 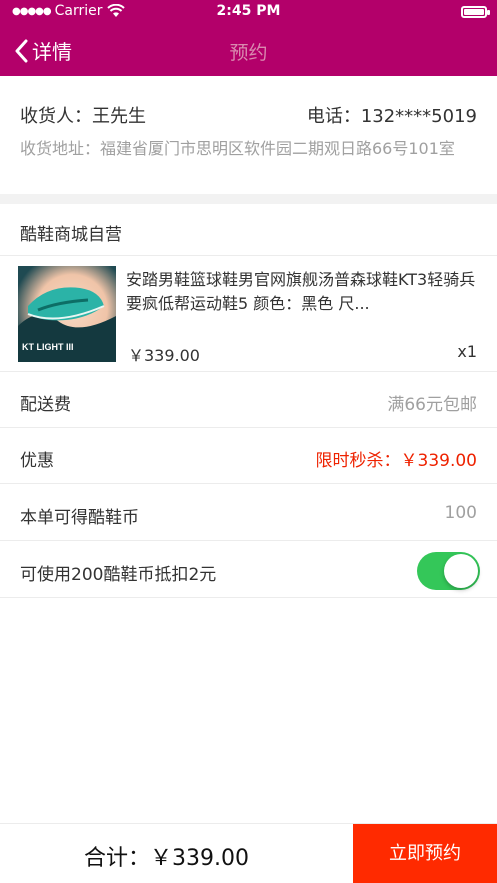 What do you see at coordinates (391, 116) in the screenshot?
I see `receiver-phone: 电话：132****5019` at bounding box center [391, 116].